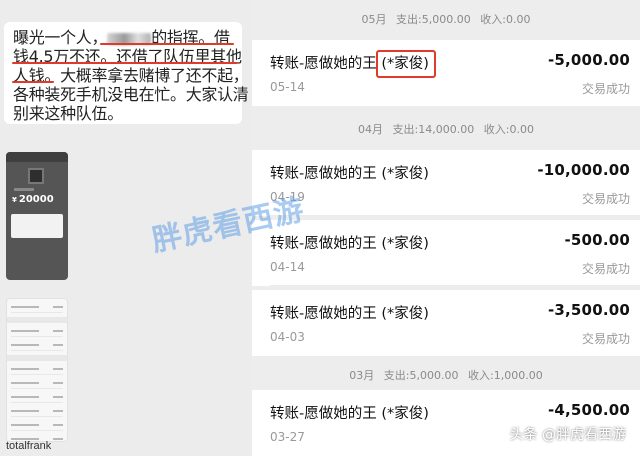  Describe the element at coordinates (505, 375) in the screenshot. I see `month-income: 收入:1,000.00` at that location.